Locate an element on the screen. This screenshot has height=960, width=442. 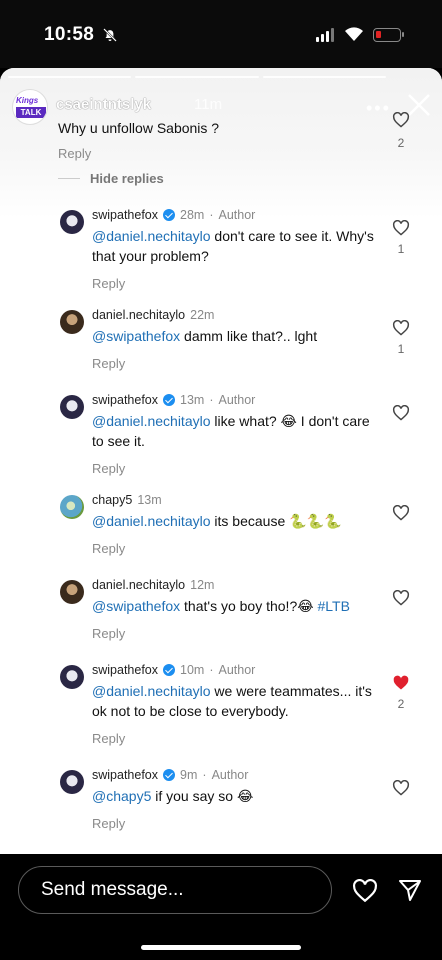
more-options-icon: ••• is located at coordinates (378, 108).